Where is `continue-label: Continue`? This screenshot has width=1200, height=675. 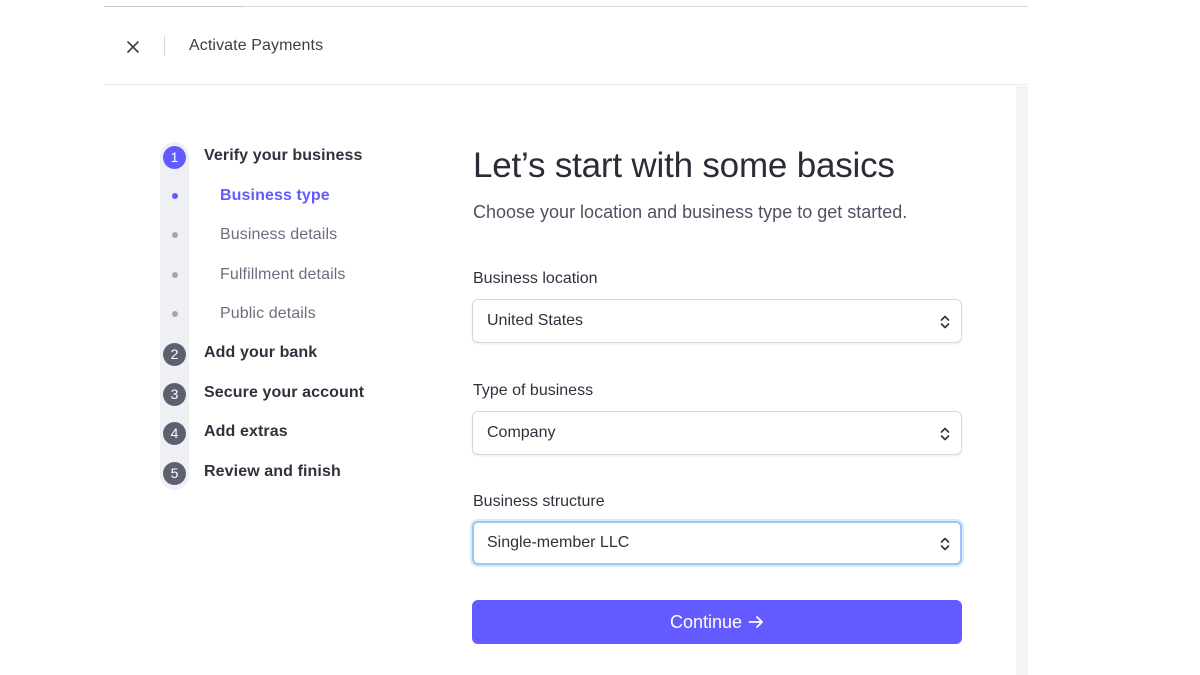 continue-label: Continue is located at coordinates (706, 622).